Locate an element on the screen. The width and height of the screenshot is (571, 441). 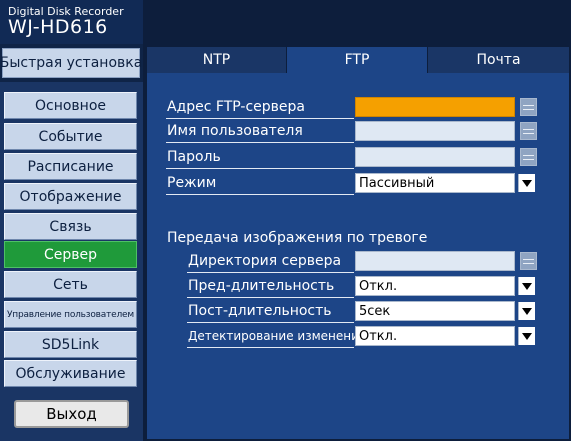
exit-button: Выход is located at coordinates (71, 414).